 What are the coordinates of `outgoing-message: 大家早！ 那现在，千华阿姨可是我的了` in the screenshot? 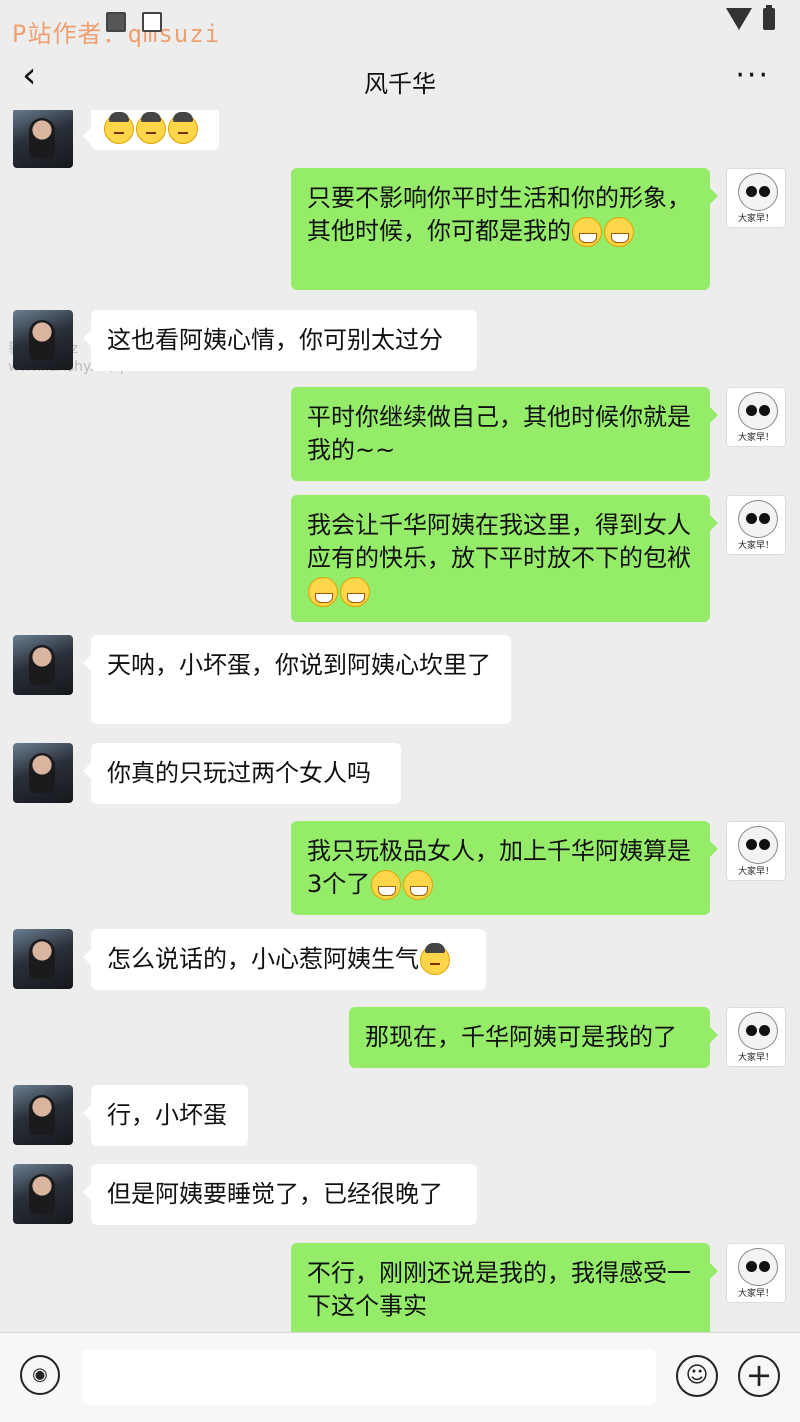 It's located at (400, 1037).